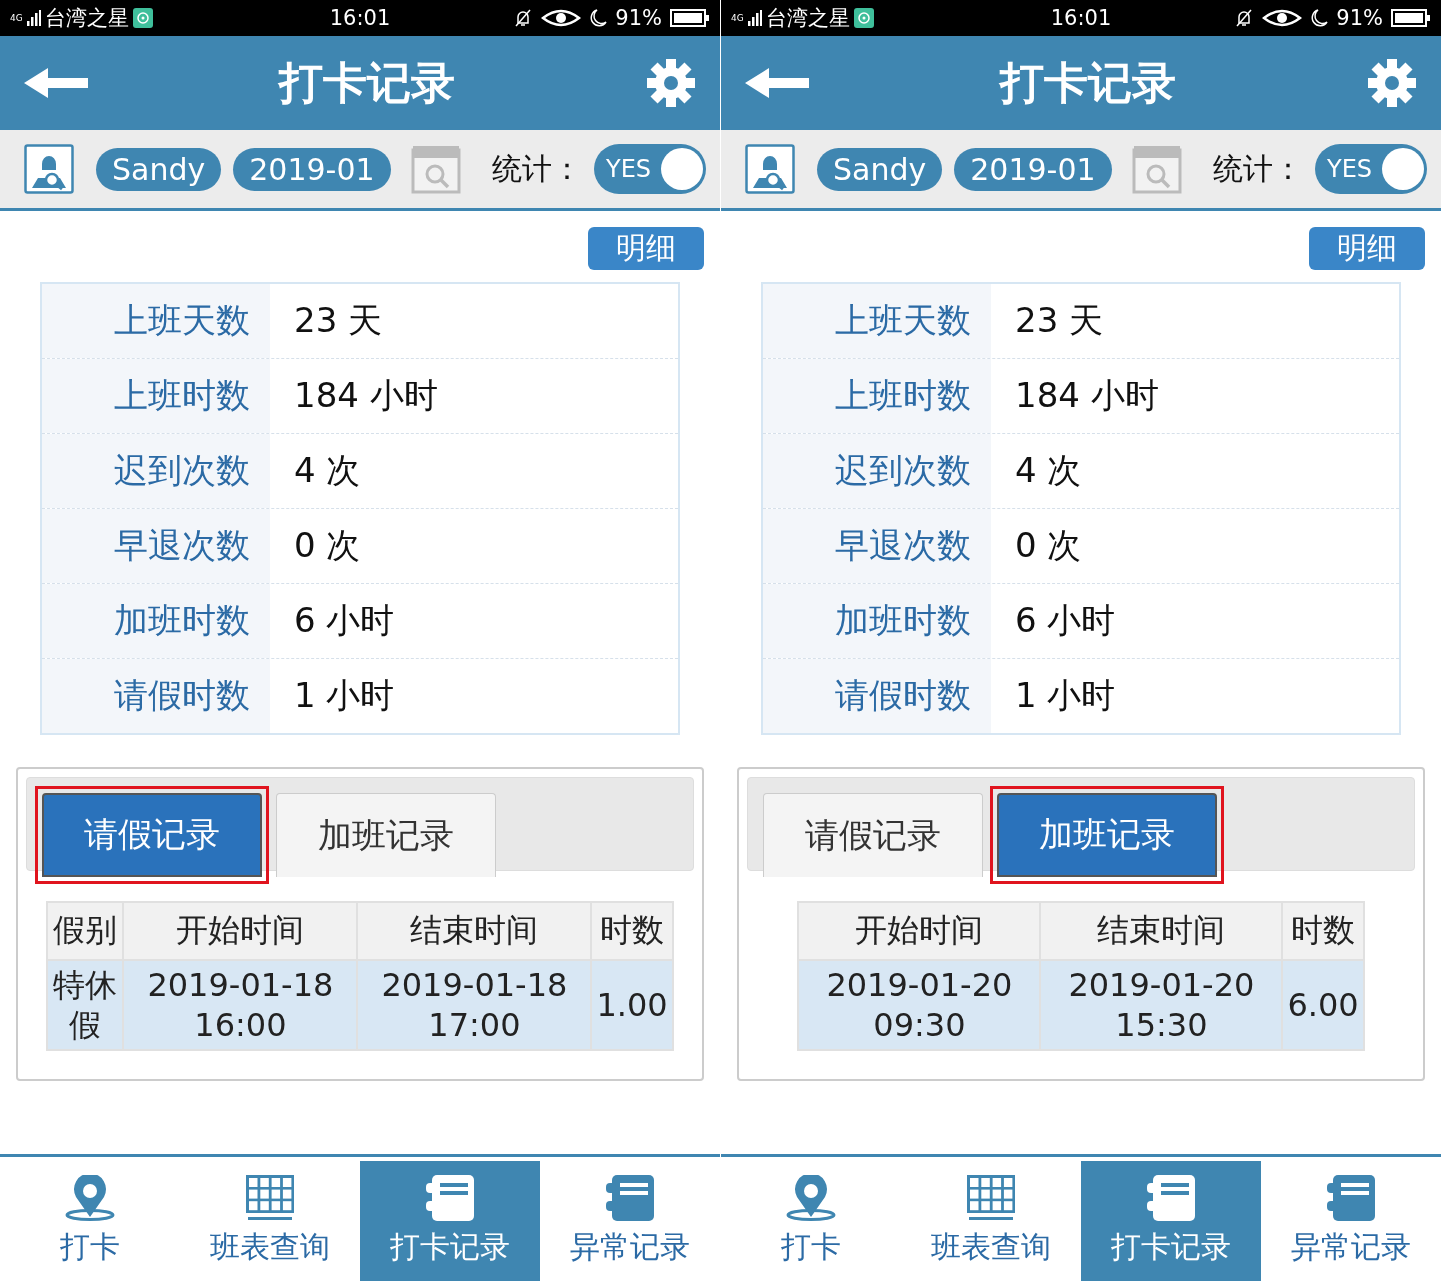 The height and width of the screenshot is (1281, 1441). Describe the element at coordinates (1323, 1005) in the screenshot. I see `table-cell: 6.00` at that location.